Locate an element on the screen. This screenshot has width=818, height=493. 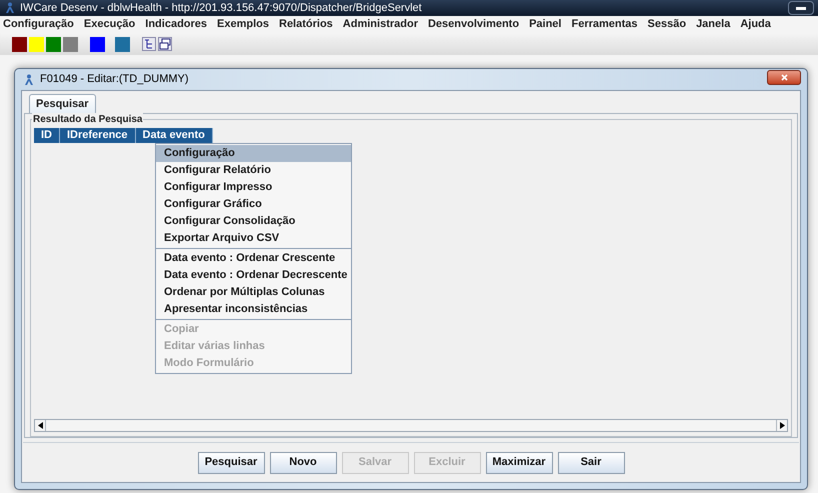
app-title: IWCare Desenv - dblwHealth - http://201.93.156.47:9070/Dispatcher/BridgeServlet is located at coordinates (221, 8).